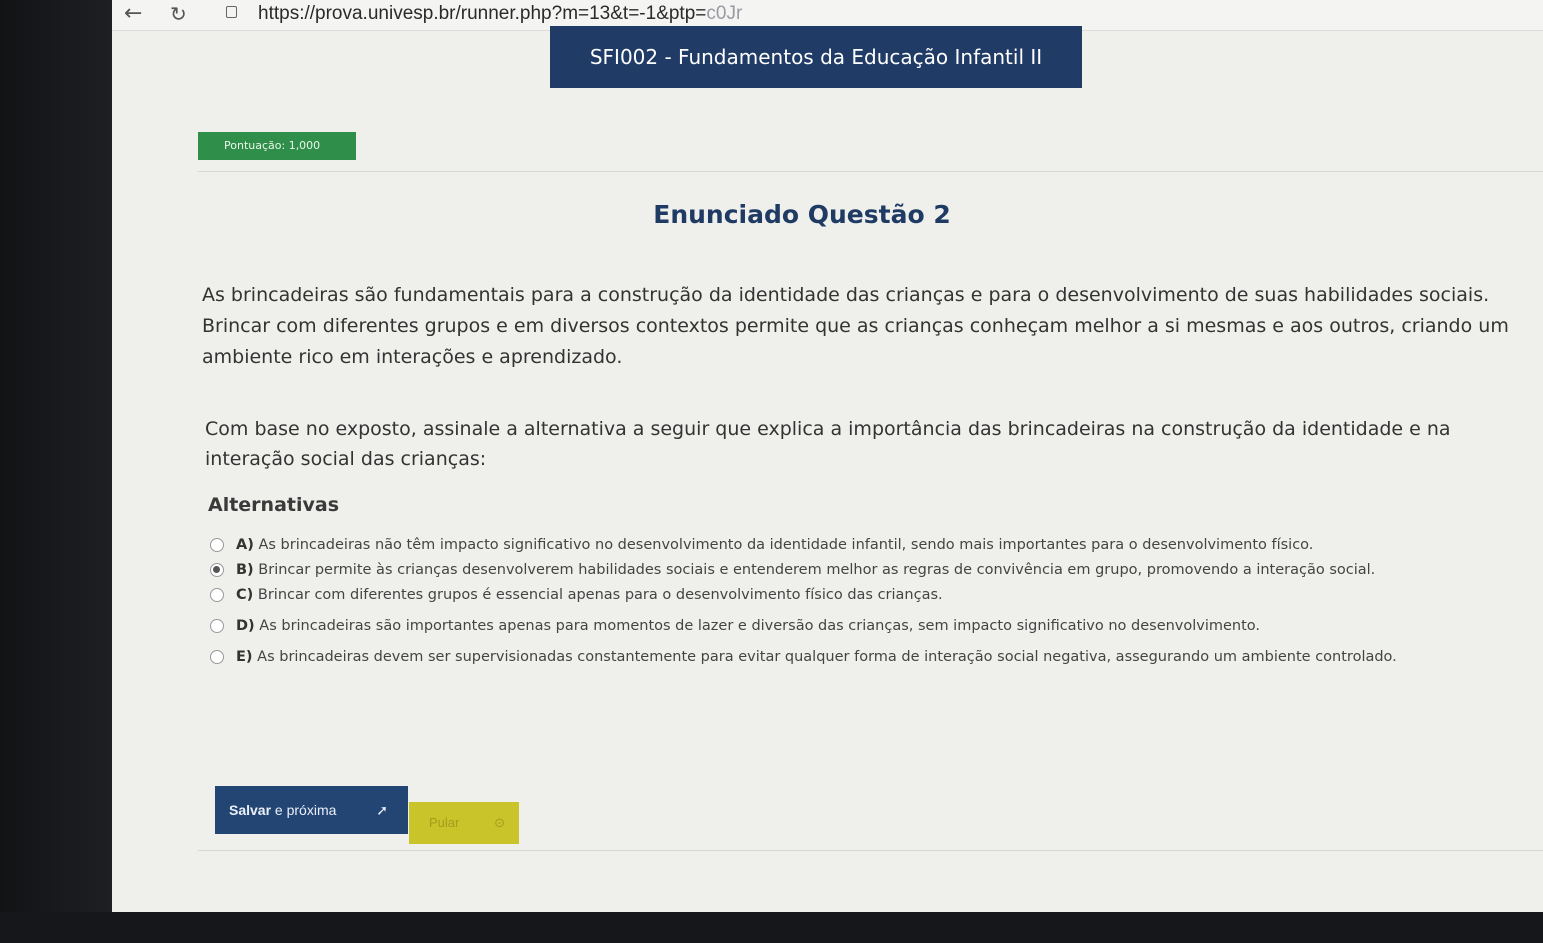  I want to click on alternatives-heading: Alternativas, so click(274, 505).